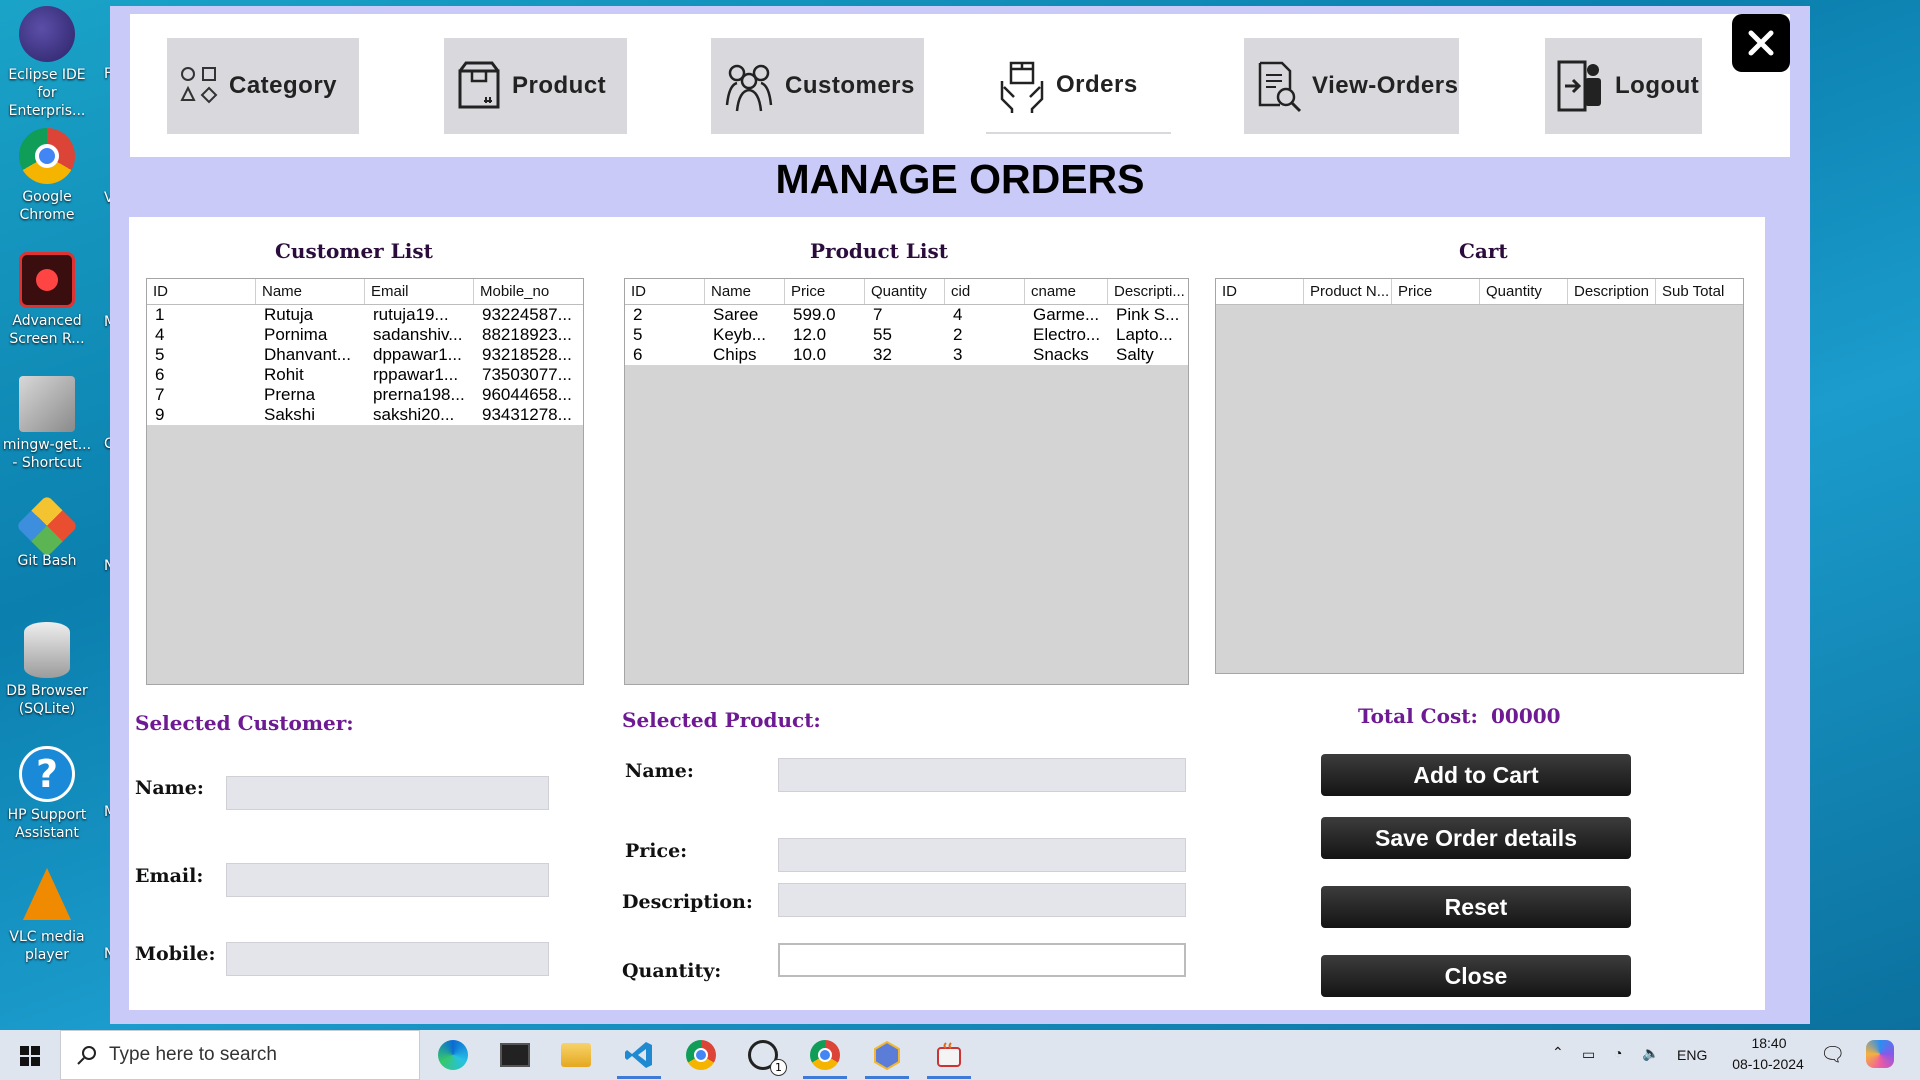  What do you see at coordinates (47, 532) in the screenshot?
I see `desktop-icon-git-bash: Git Bash` at bounding box center [47, 532].